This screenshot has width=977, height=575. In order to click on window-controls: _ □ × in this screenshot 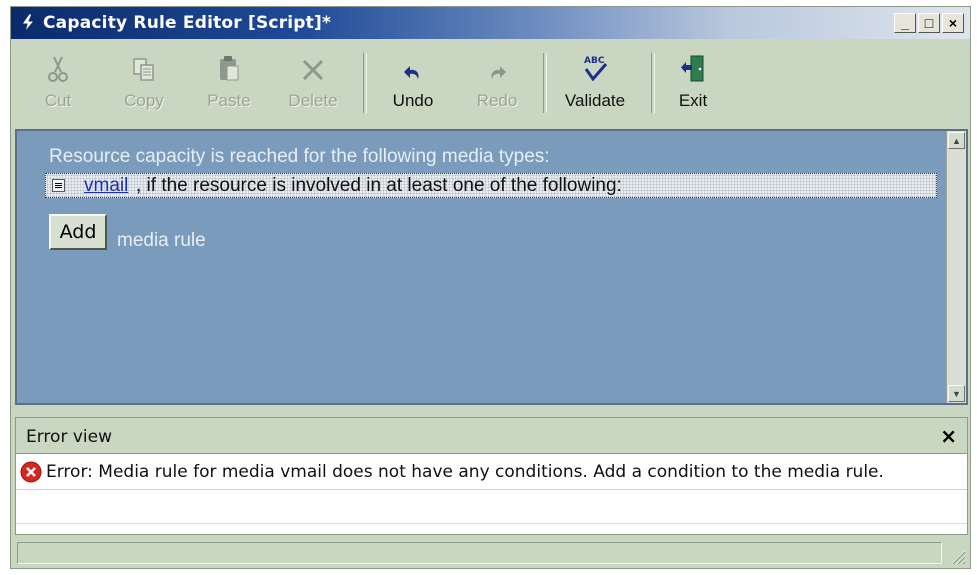, I will do `click(929, 23)`.